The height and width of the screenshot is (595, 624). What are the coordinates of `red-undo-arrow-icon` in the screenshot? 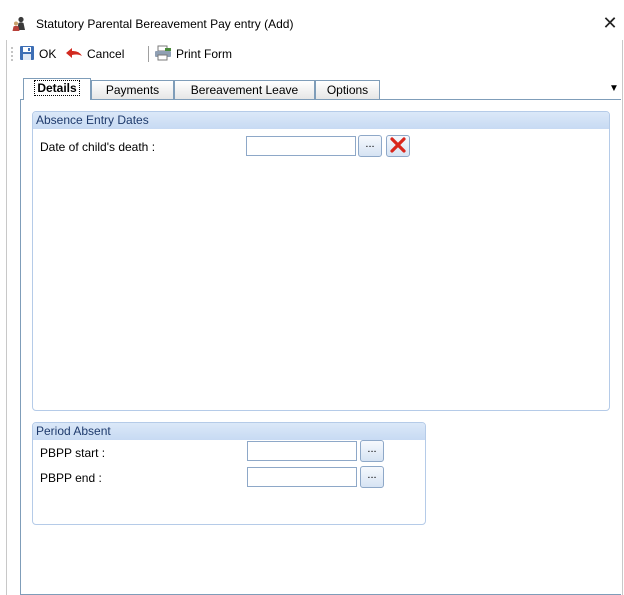 It's located at (74, 54).